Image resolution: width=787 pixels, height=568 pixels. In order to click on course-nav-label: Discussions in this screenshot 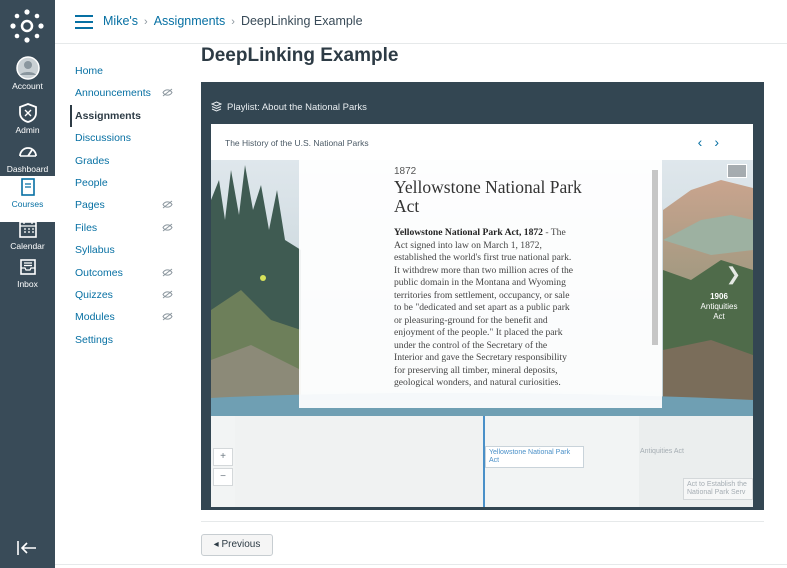, I will do `click(103, 138)`.